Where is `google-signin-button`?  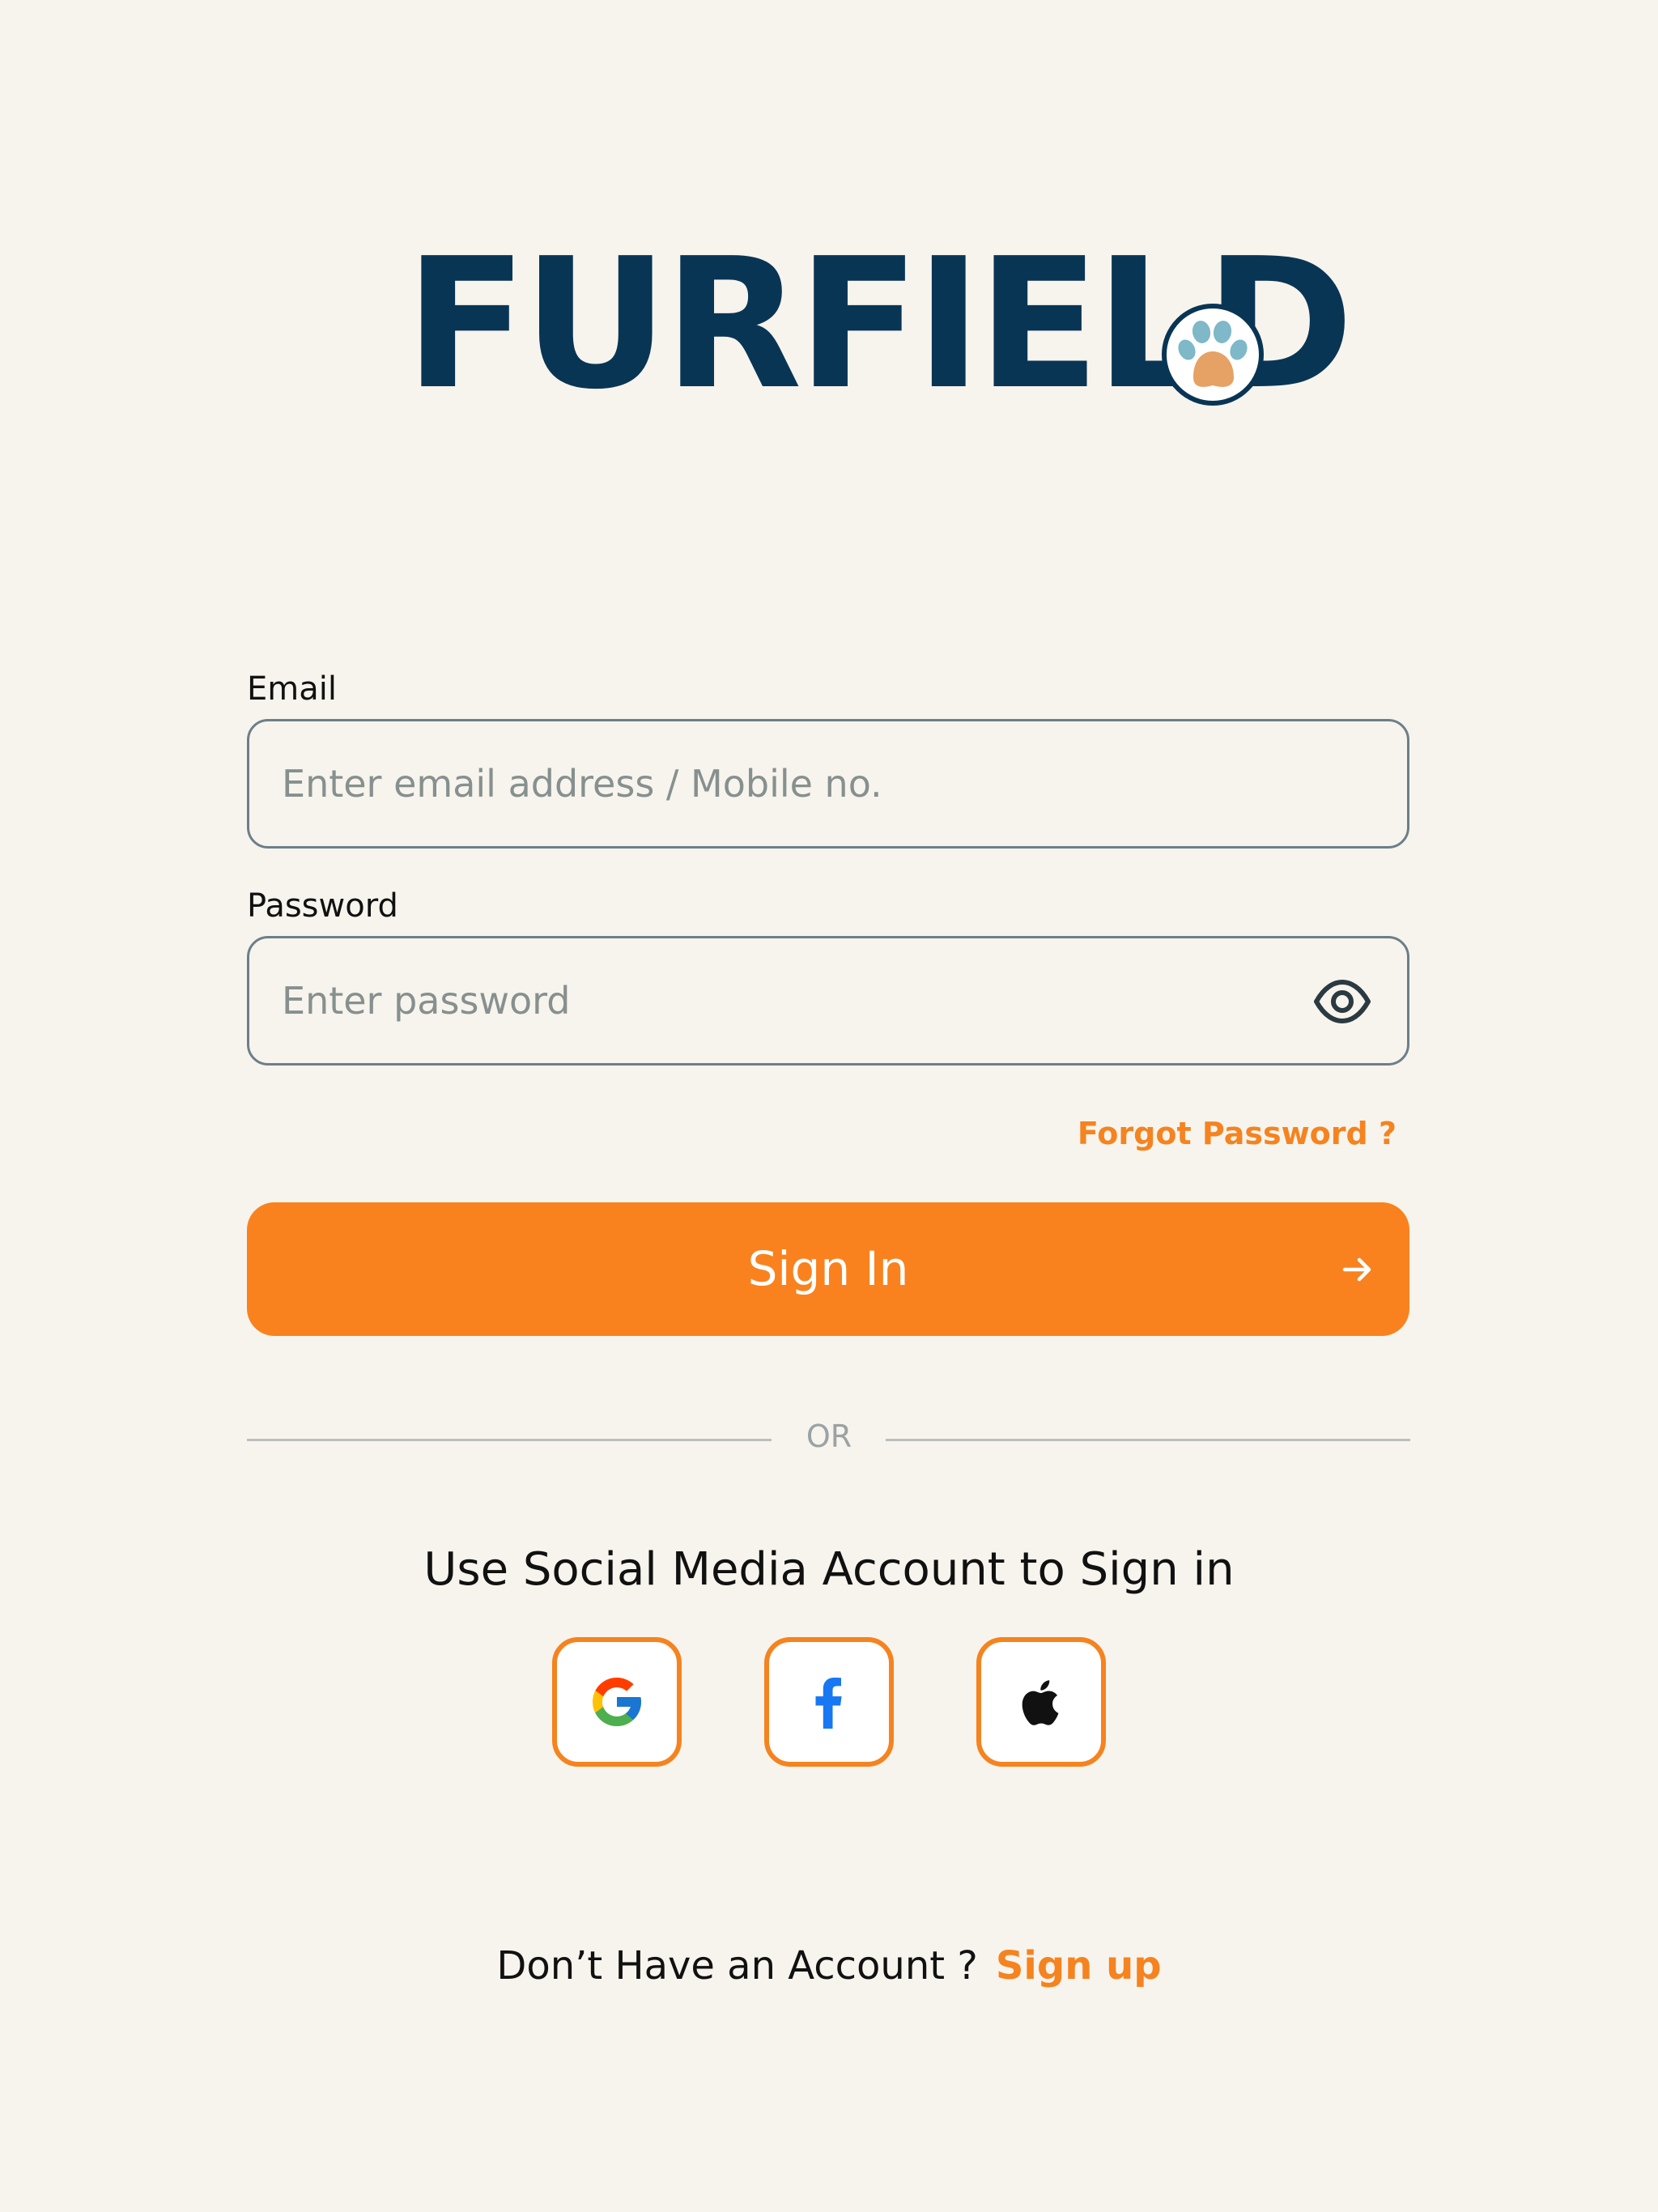
google-signin-button is located at coordinates (617, 1702).